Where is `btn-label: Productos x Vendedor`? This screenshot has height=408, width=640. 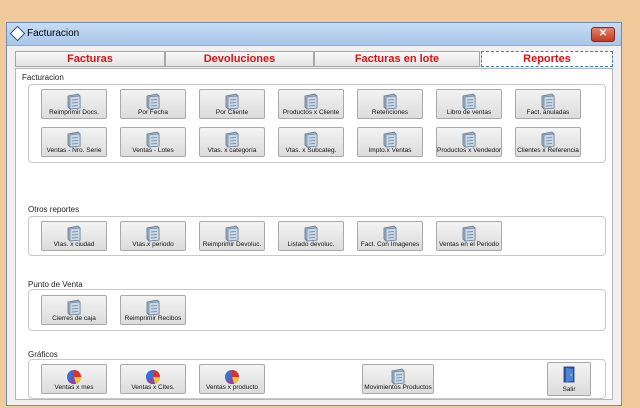
btn-label: Productos x Vendedor is located at coordinates (469, 150).